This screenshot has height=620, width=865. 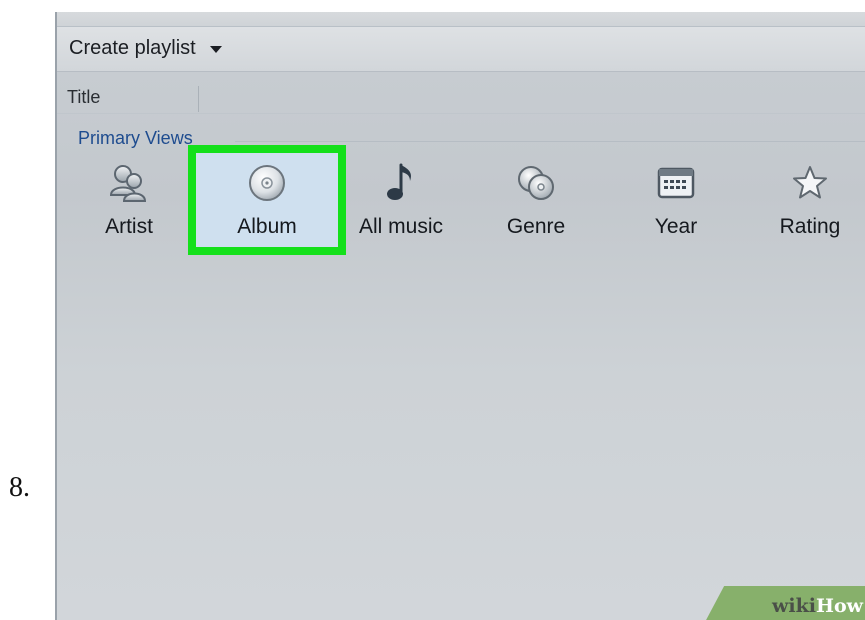 What do you see at coordinates (129, 226) in the screenshot?
I see `view-label: Artist` at bounding box center [129, 226].